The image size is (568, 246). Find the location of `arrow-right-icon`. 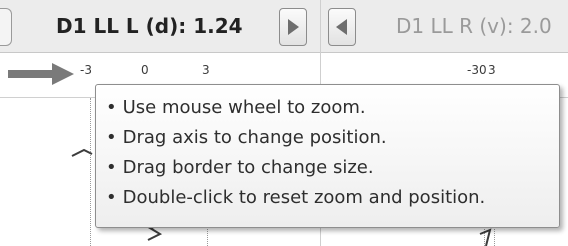

arrow-right-icon is located at coordinates (41, 74).